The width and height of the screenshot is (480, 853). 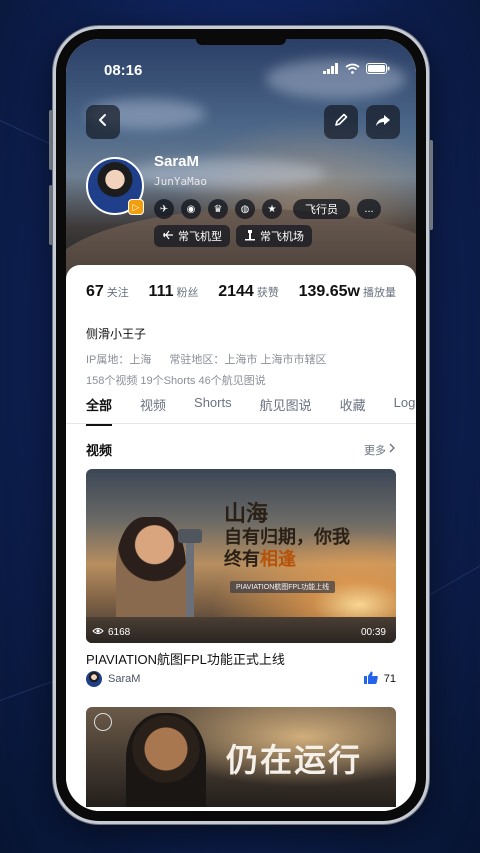 What do you see at coordinates (94, 679) in the screenshot?
I see `author-avatar` at bounding box center [94, 679].